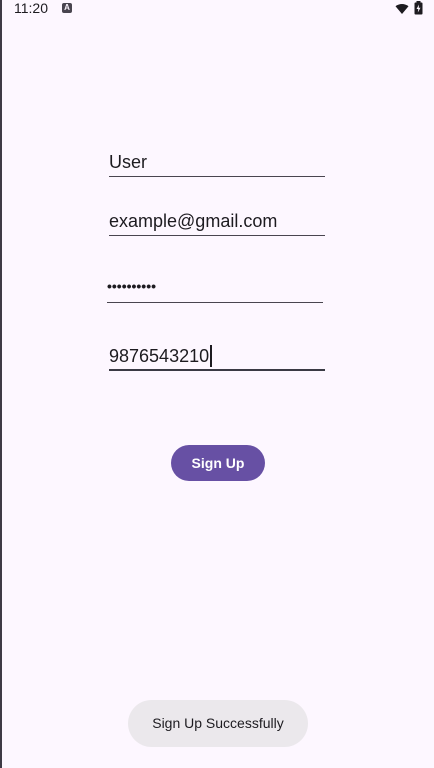 This screenshot has width=434, height=768. I want to click on signup-button: Sign Up, so click(218, 463).